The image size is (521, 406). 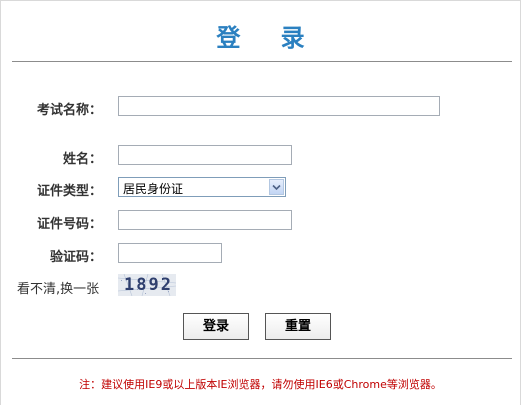 I want to click on captcha-image: 1892, so click(x=147, y=285).